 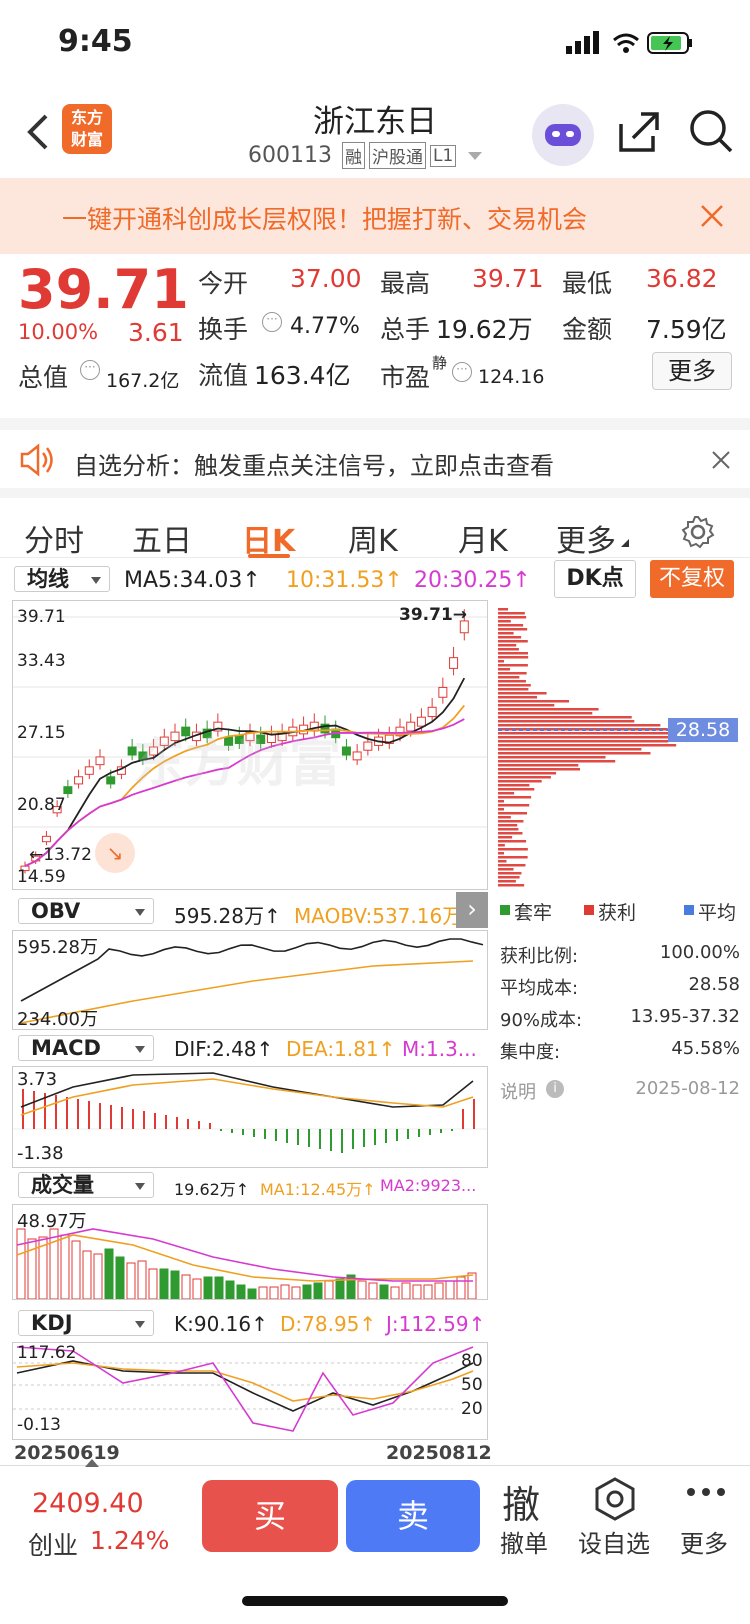 What do you see at coordinates (36, 460) in the screenshot?
I see `speaker-icon` at bounding box center [36, 460].